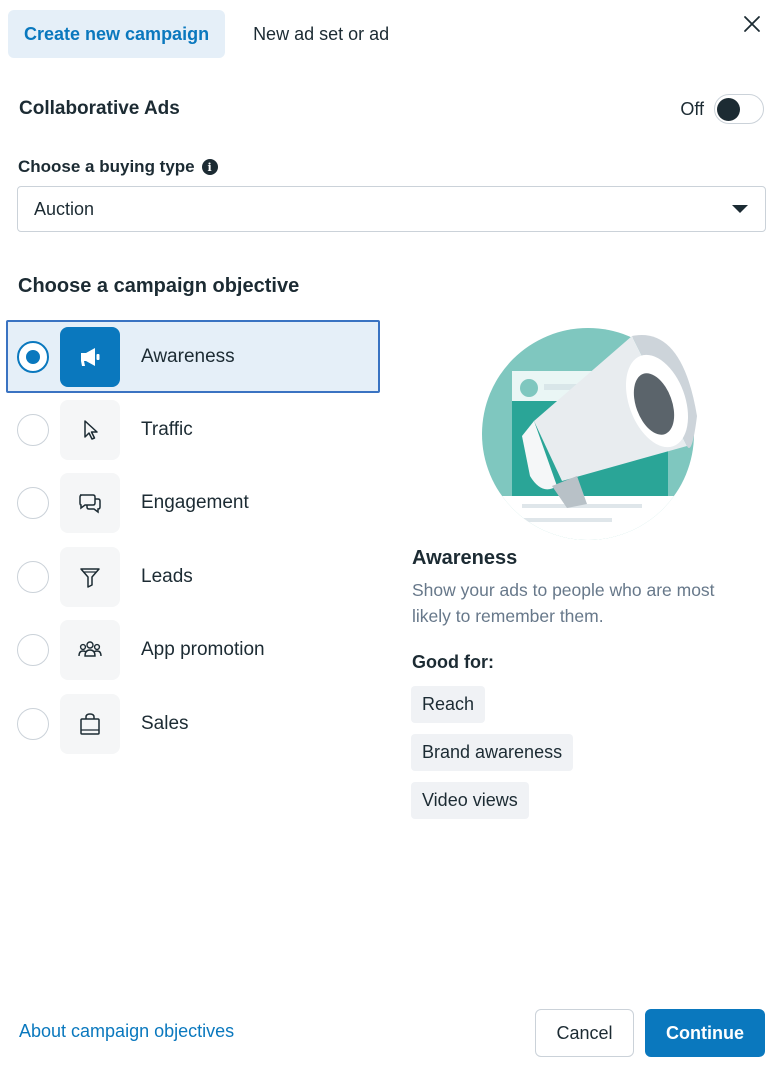  Describe the element at coordinates (64, 208) in the screenshot. I see `buying-type-value: Auction` at that location.